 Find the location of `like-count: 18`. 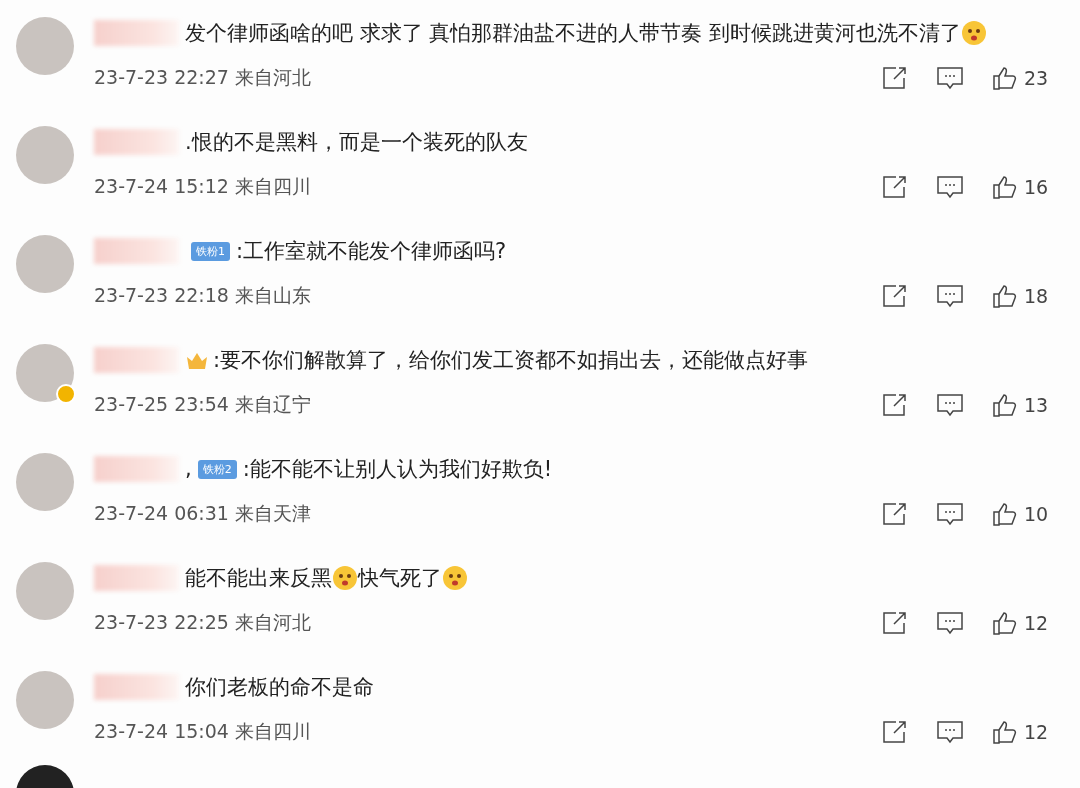

like-count: 18 is located at coordinates (1037, 296).